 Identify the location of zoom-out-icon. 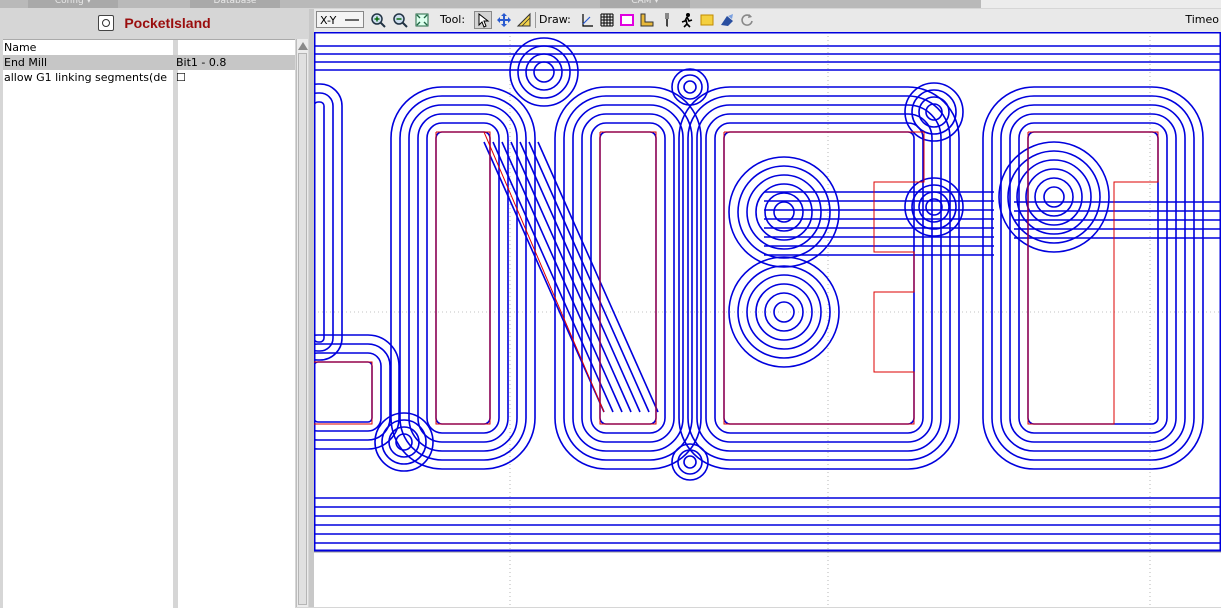
(400, 20).